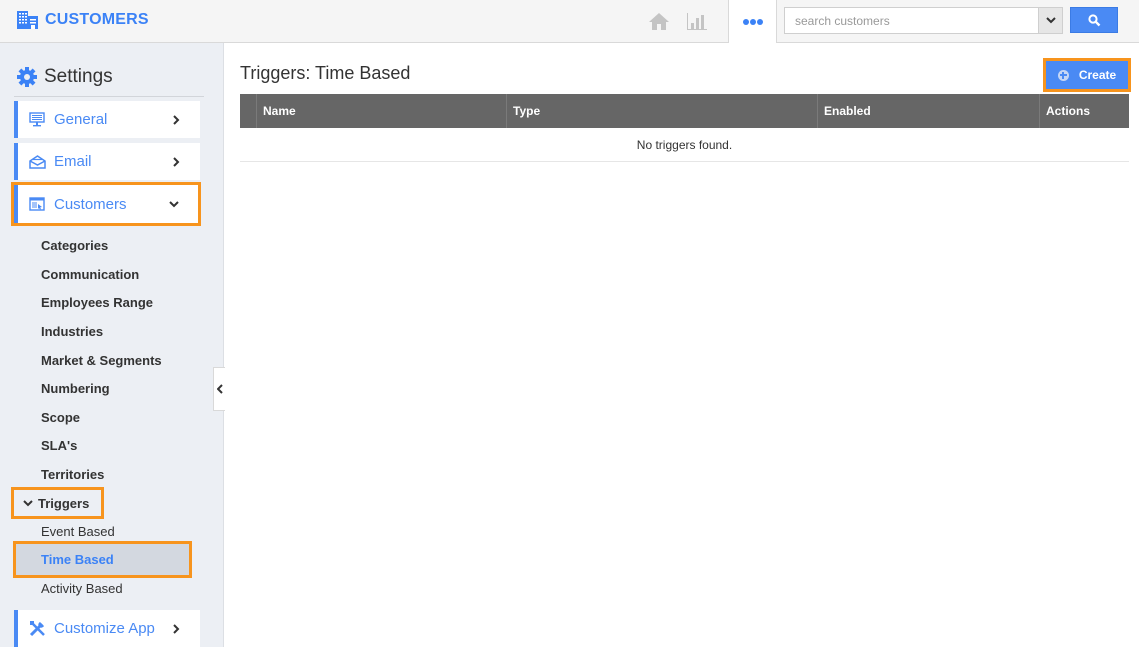 The height and width of the screenshot is (647, 1139). What do you see at coordinates (104, 628) in the screenshot?
I see `sidebar-item-label: Customize App` at bounding box center [104, 628].